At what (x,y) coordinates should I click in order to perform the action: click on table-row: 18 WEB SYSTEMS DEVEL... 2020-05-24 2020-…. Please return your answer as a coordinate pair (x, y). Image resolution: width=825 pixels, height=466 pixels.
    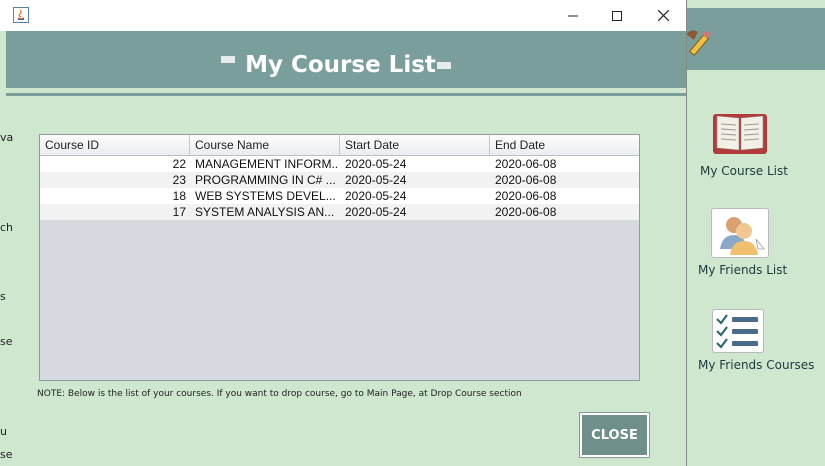
    Looking at the image, I should click on (339, 196).